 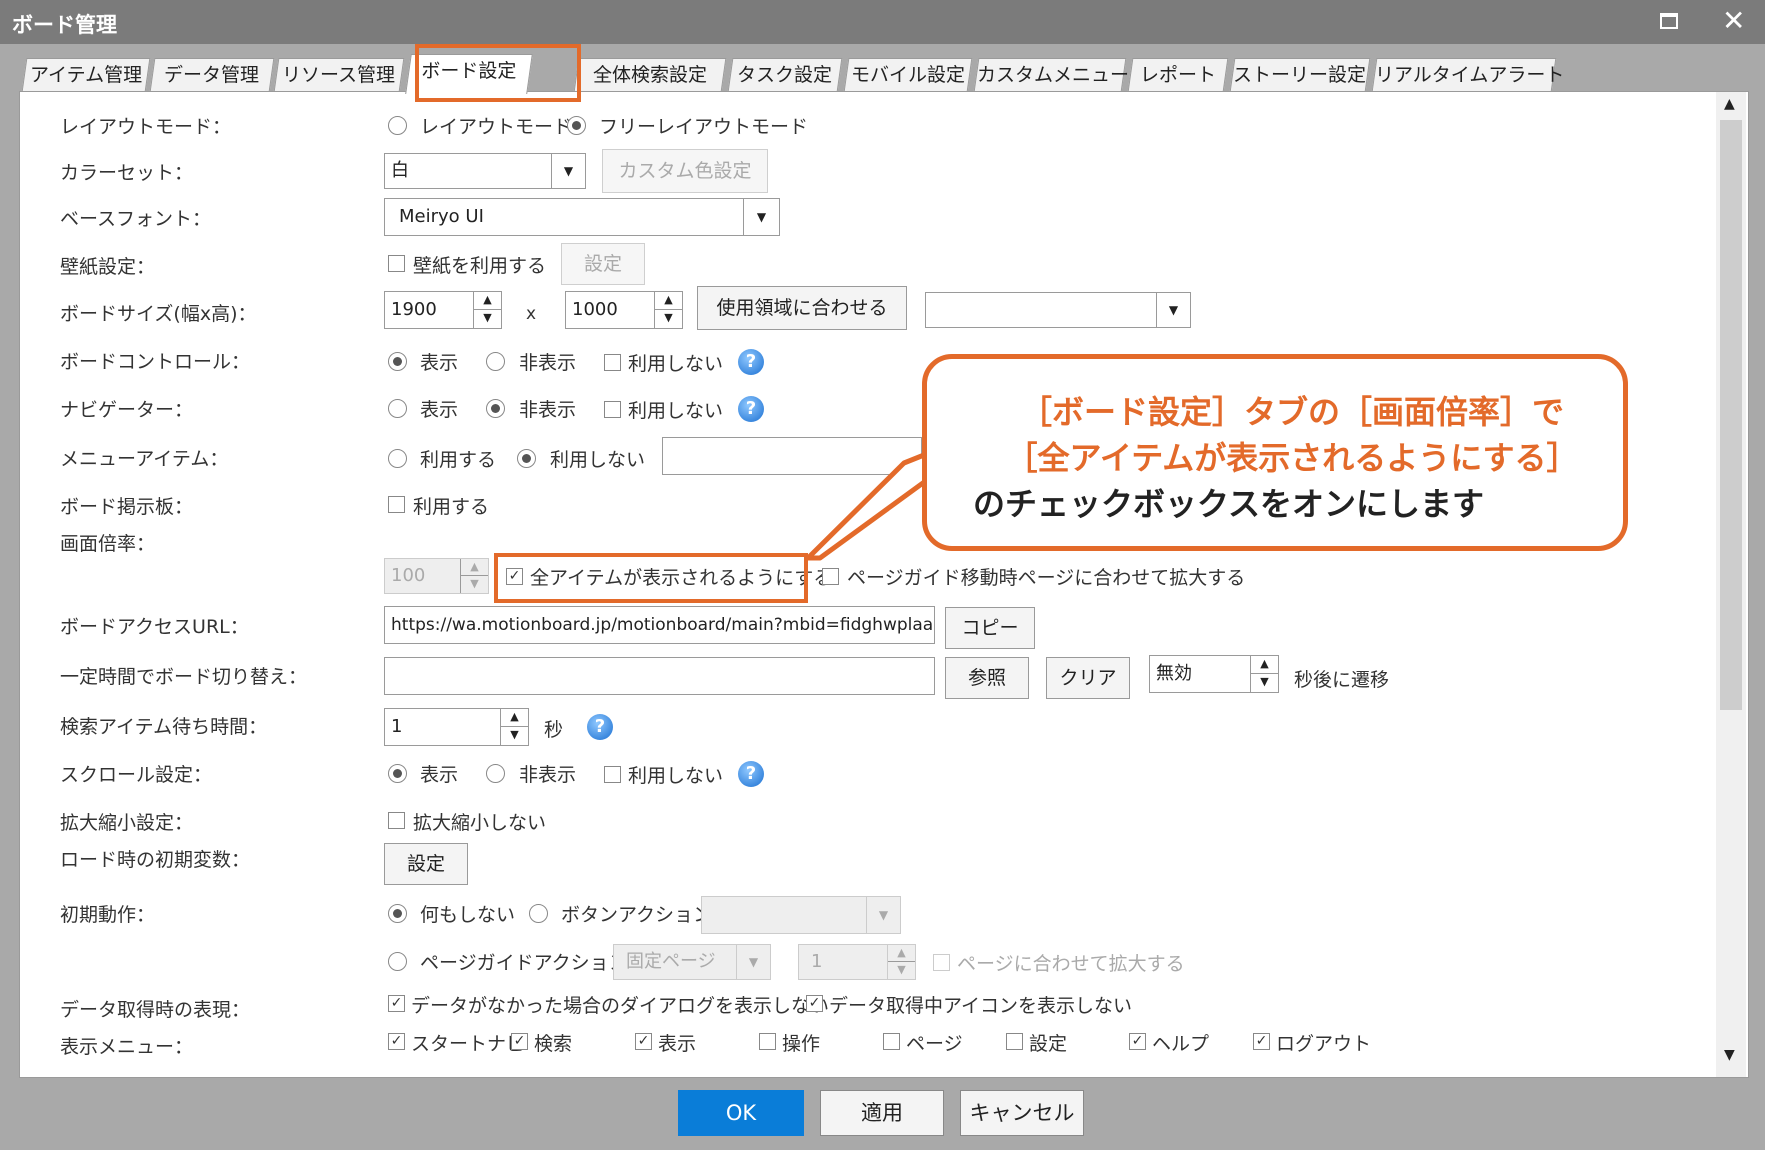 What do you see at coordinates (396, 263) in the screenshot?
I see `wallpaper-checkbox` at bounding box center [396, 263].